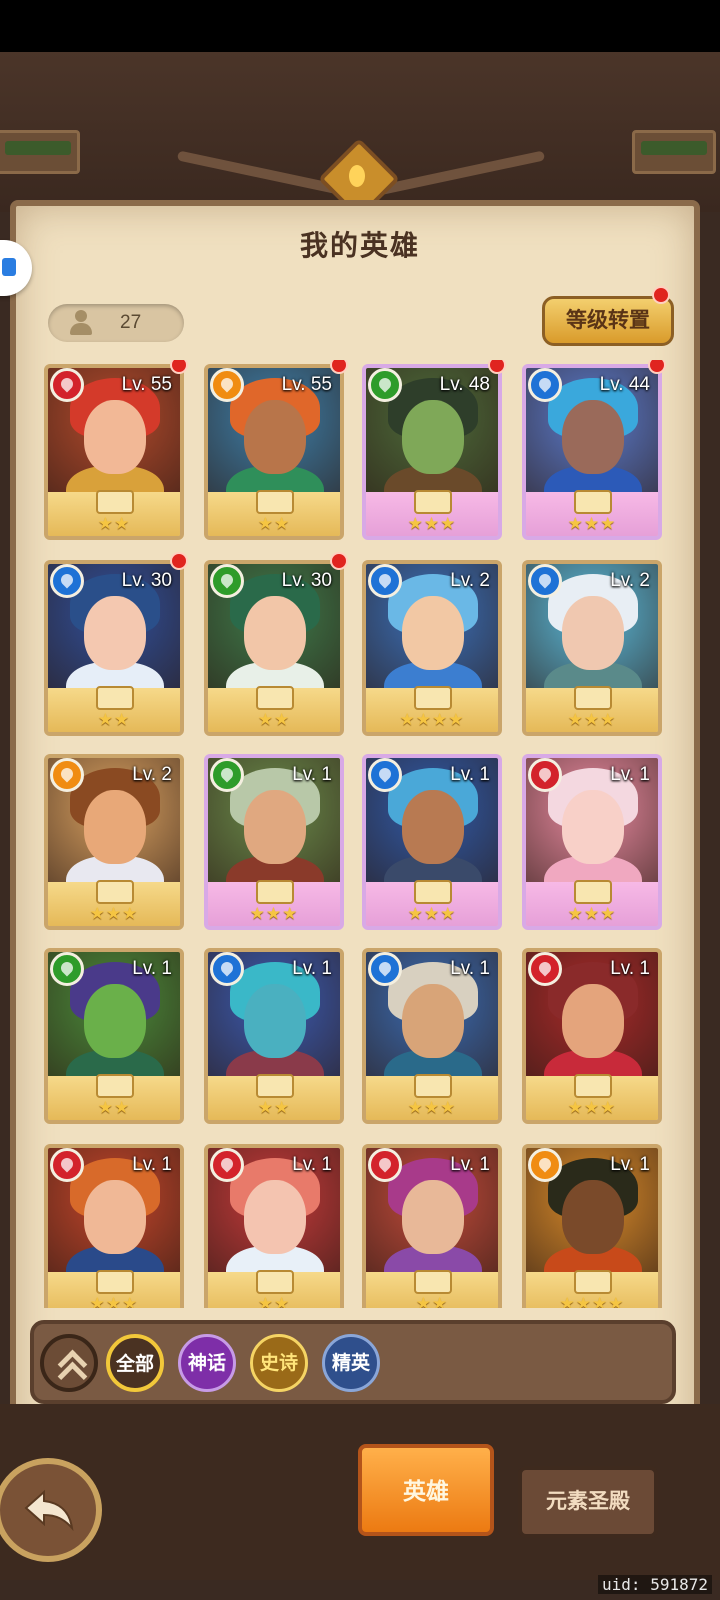 This screenshot has width=720, height=1600. What do you see at coordinates (624, 384) in the screenshot?
I see `hero-level: Lv. 44` at bounding box center [624, 384].